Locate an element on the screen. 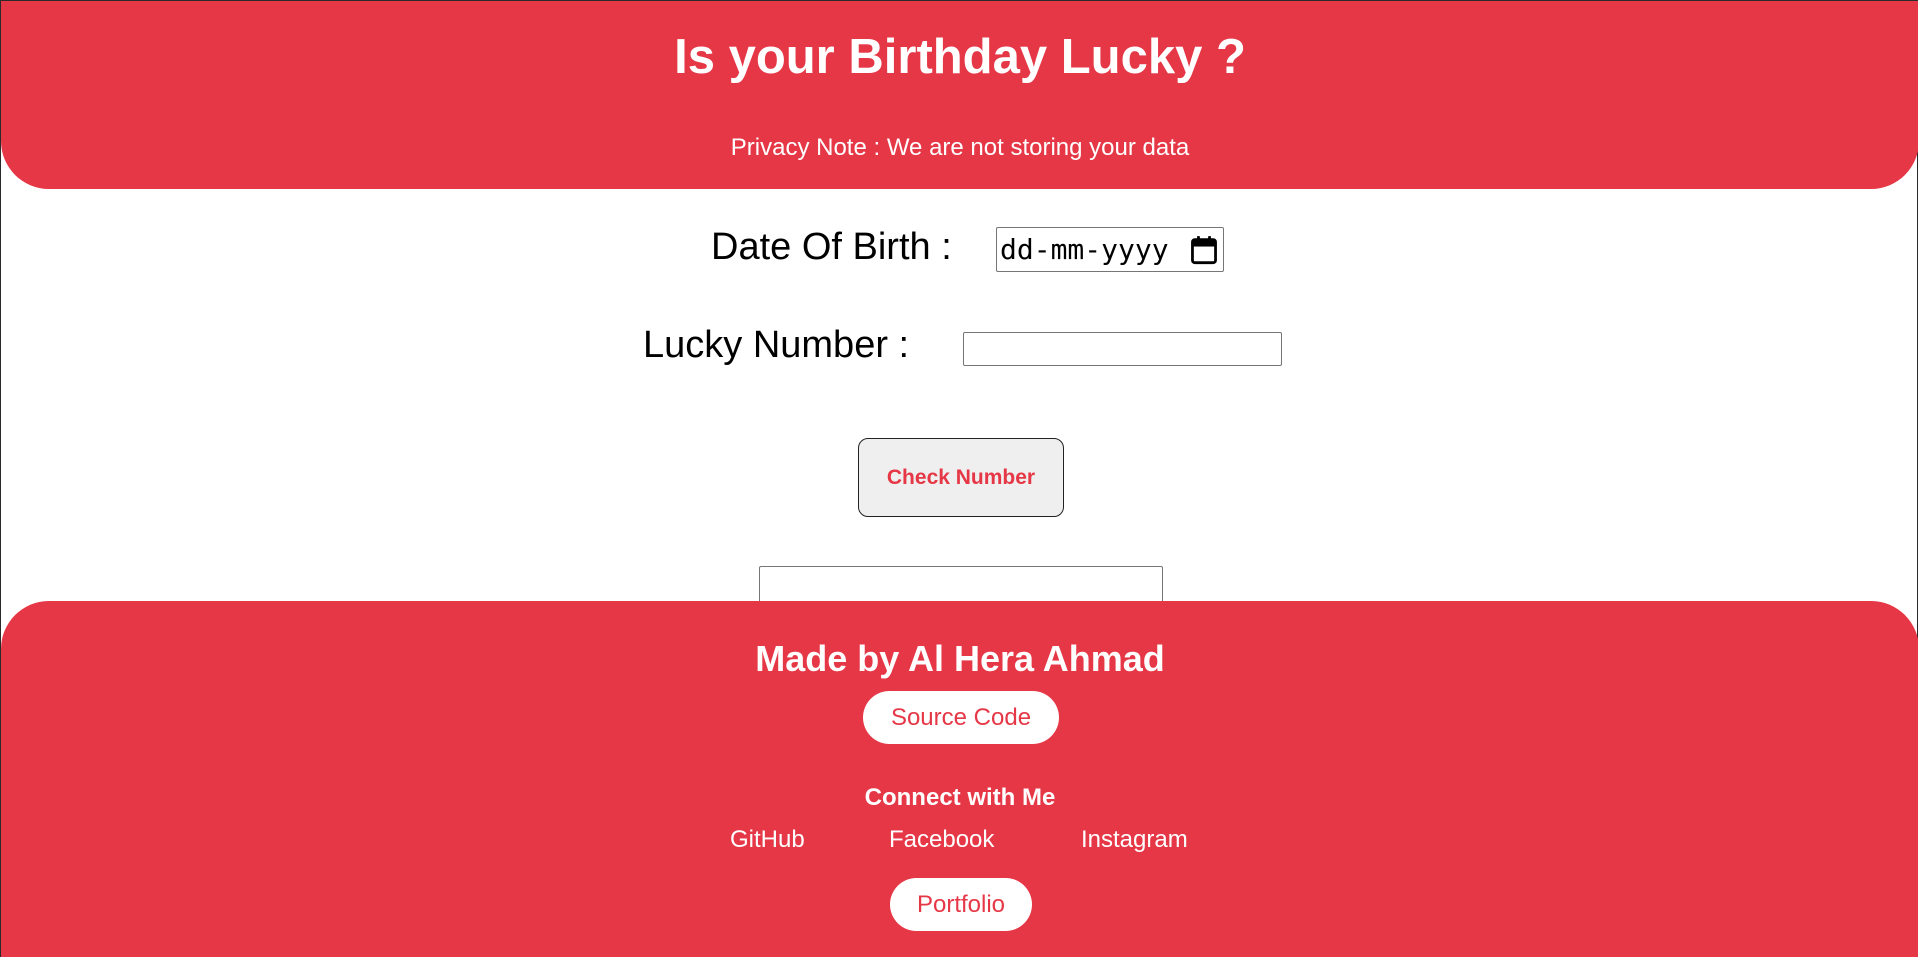 The image size is (1918, 957). made-by-heading: Made by Al Hera Ahmad is located at coordinates (960, 658).